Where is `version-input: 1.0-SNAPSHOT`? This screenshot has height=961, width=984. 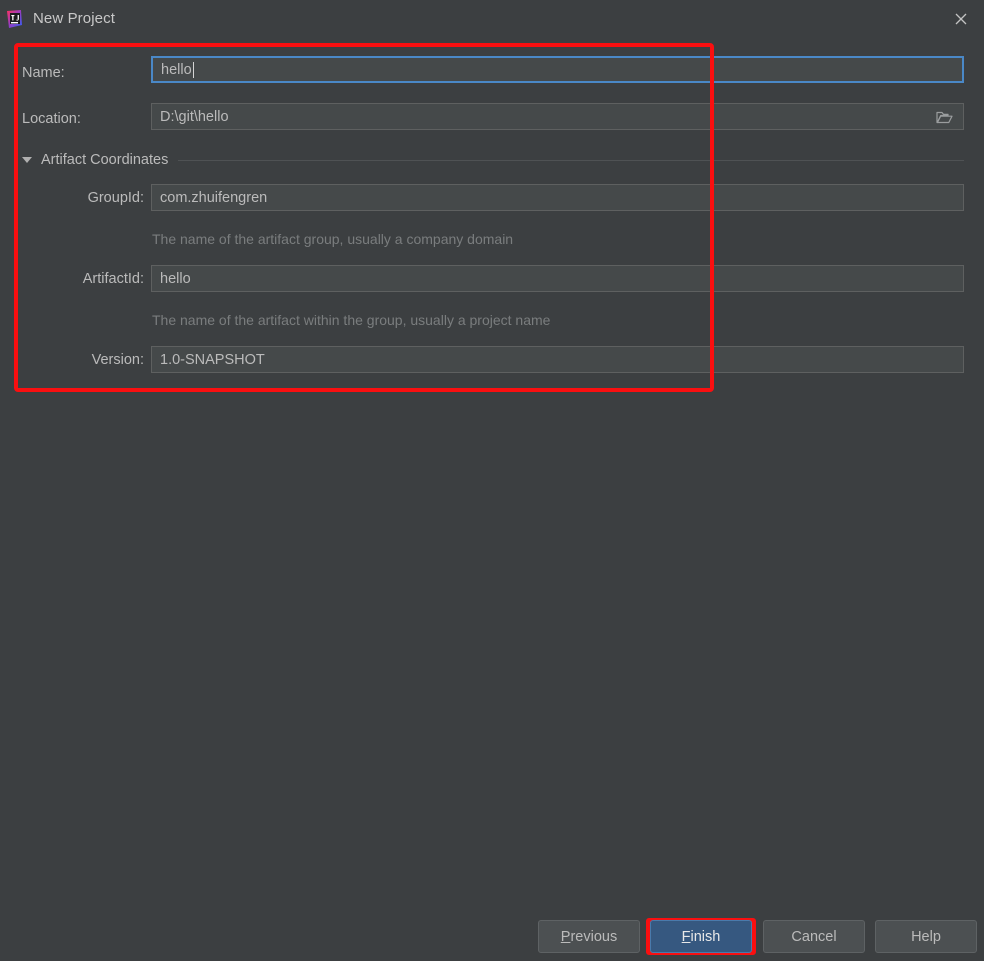 version-input: 1.0-SNAPSHOT is located at coordinates (557, 359).